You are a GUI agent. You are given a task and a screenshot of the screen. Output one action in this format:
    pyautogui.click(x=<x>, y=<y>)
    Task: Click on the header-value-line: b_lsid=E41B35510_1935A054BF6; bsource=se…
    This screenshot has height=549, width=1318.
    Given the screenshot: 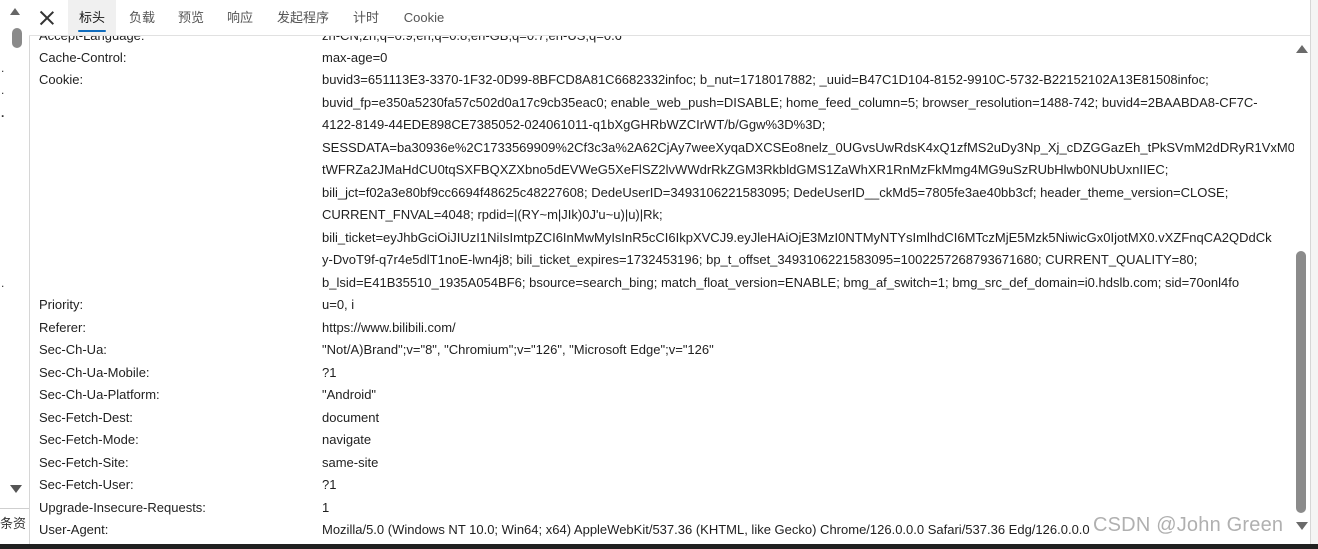 What is the action you would take?
    pyautogui.click(x=781, y=282)
    